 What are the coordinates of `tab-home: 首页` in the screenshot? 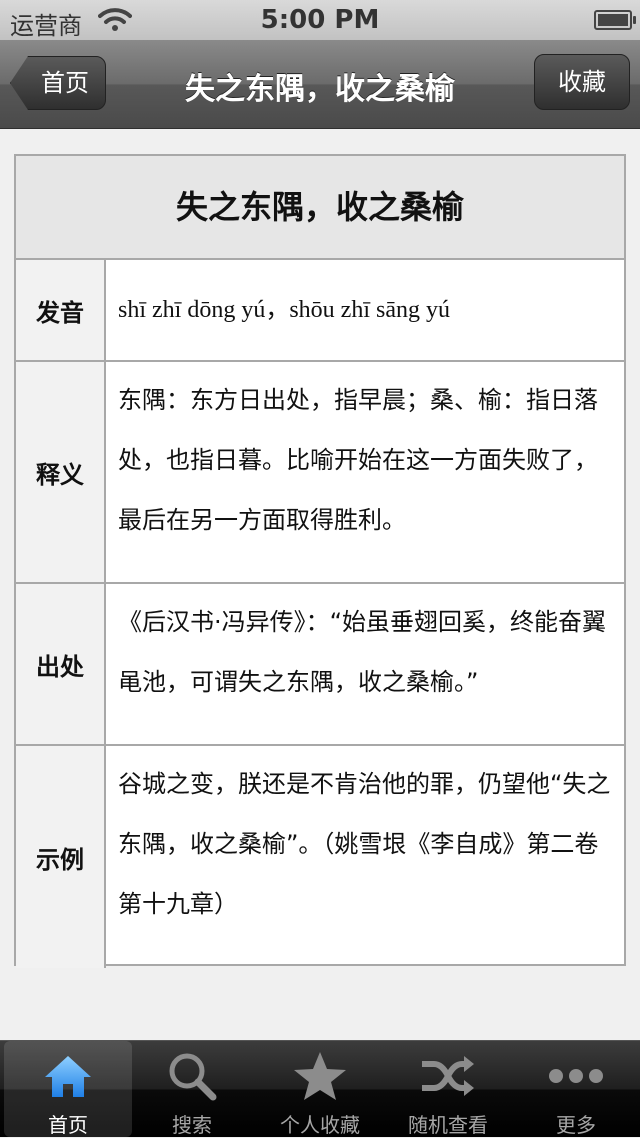 It's located at (68, 1089).